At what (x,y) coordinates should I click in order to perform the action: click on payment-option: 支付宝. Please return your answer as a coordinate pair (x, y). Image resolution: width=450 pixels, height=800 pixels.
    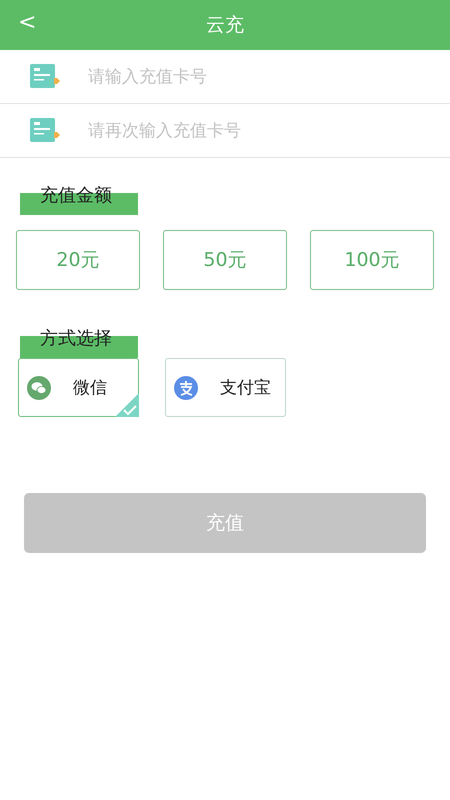
    Looking at the image, I should click on (225, 387).